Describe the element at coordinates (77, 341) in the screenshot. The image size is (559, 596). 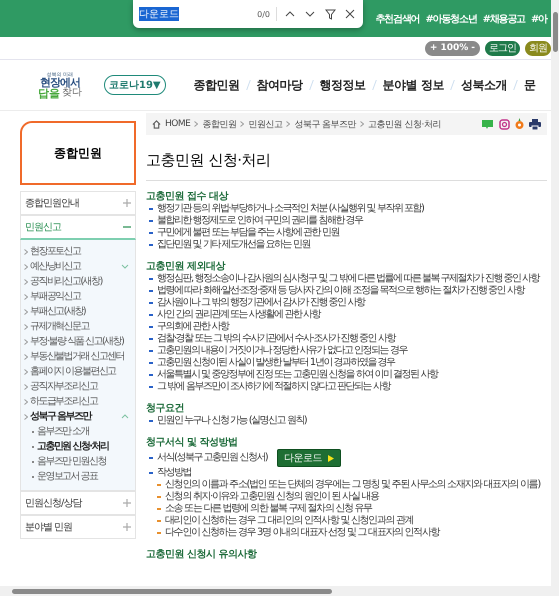
I see `sidebar-subitem: 부정·불량 식품 신고(새창)` at that location.